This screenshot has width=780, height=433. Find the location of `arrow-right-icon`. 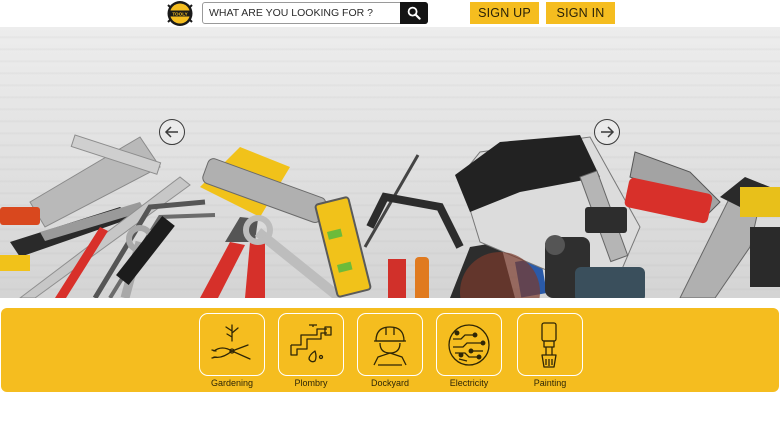

arrow-right-icon is located at coordinates (608, 132).